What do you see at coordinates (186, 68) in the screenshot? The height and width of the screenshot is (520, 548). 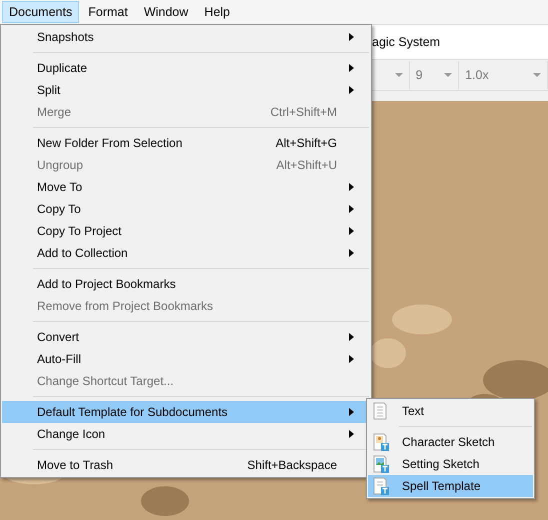 I see `menu-item: Duplicate` at bounding box center [186, 68].